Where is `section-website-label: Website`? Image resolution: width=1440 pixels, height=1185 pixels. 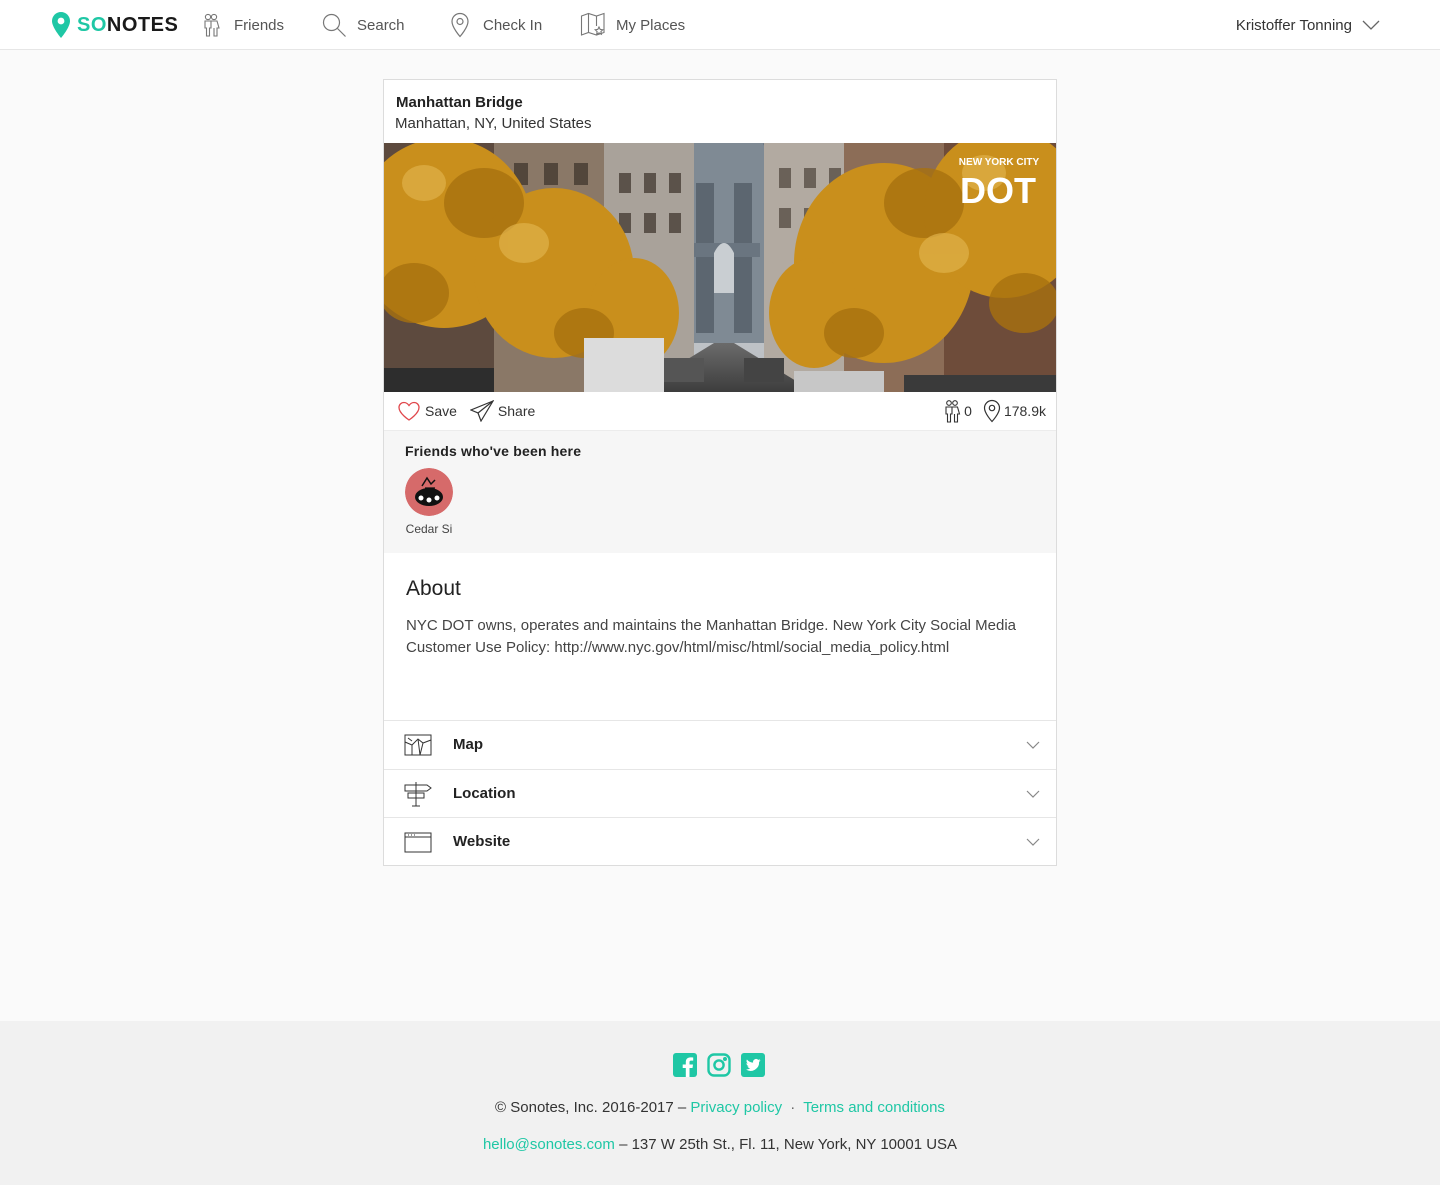 section-website-label: Website is located at coordinates (482, 841).